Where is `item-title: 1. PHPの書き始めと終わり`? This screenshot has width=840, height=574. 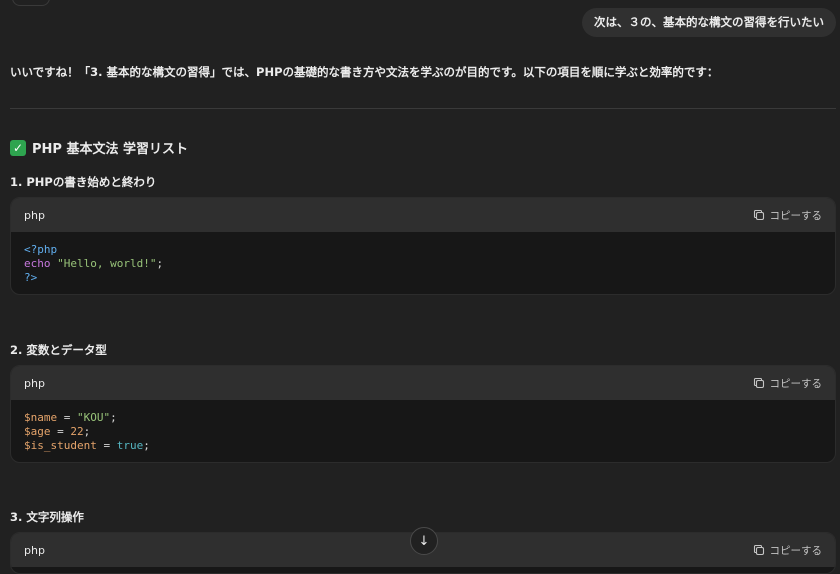
item-title: 1. PHPの書き始めと終わり is located at coordinates (83, 182).